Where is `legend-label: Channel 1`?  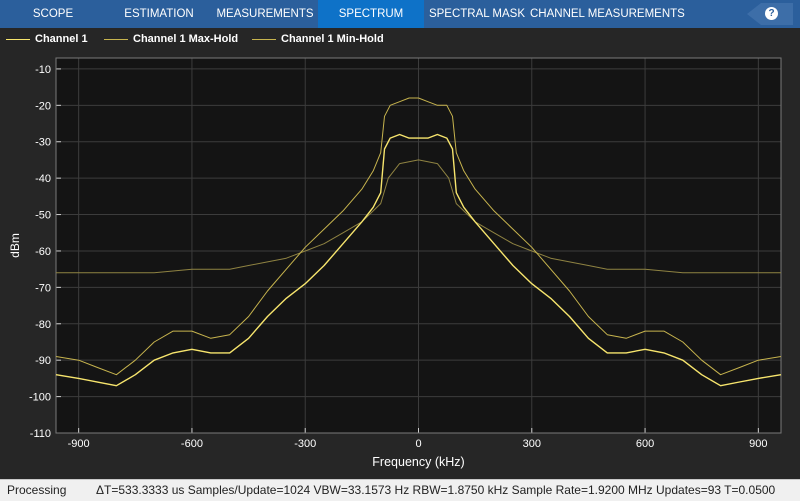 legend-label: Channel 1 is located at coordinates (61, 39).